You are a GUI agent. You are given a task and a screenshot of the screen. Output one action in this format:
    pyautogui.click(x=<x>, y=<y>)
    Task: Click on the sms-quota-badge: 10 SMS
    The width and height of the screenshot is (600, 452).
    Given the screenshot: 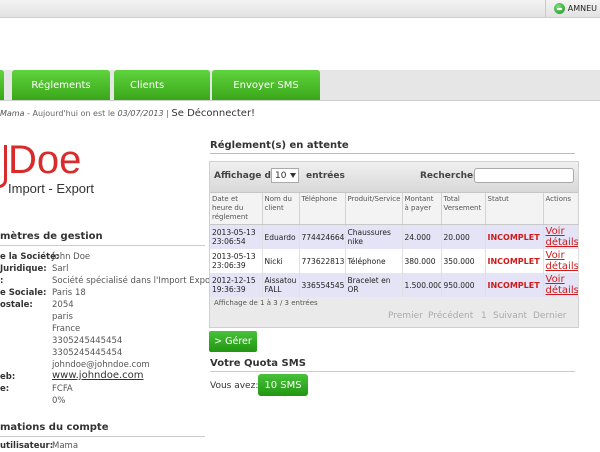 What is the action you would take?
    pyautogui.click(x=283, y=385)
    